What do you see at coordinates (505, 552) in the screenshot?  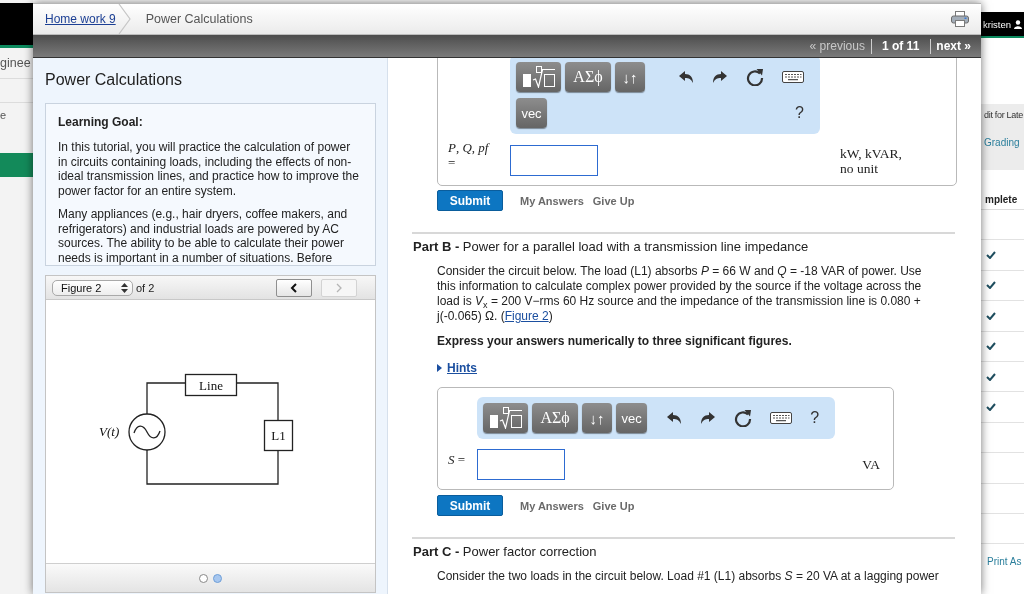 I see `part-heading: Part C - Power factor correction` at bounding box center [505, 552].